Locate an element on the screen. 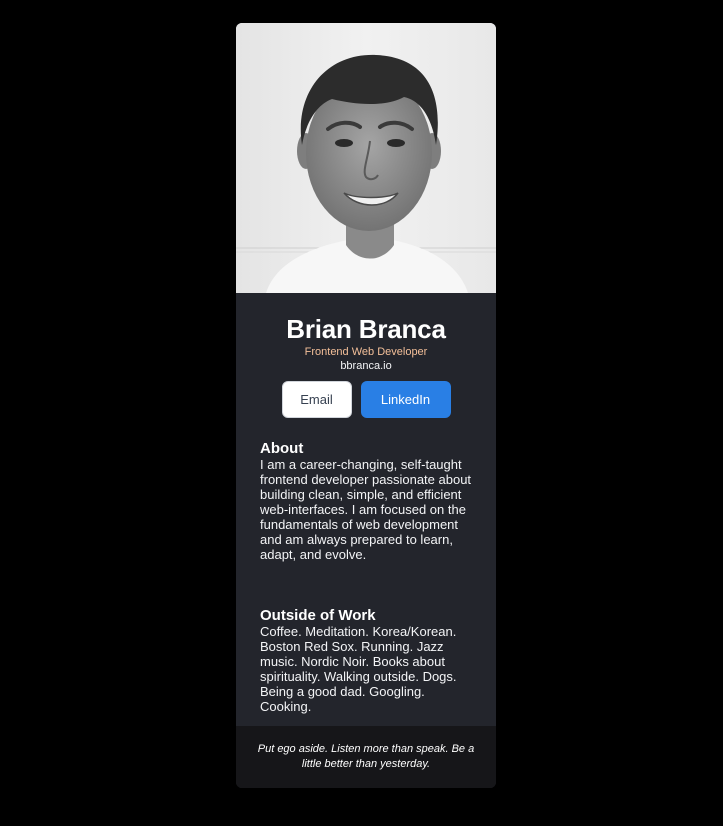 The image size is (723, 826). outside-work-heading: Outside of Work is located at coordinates (318, 615).